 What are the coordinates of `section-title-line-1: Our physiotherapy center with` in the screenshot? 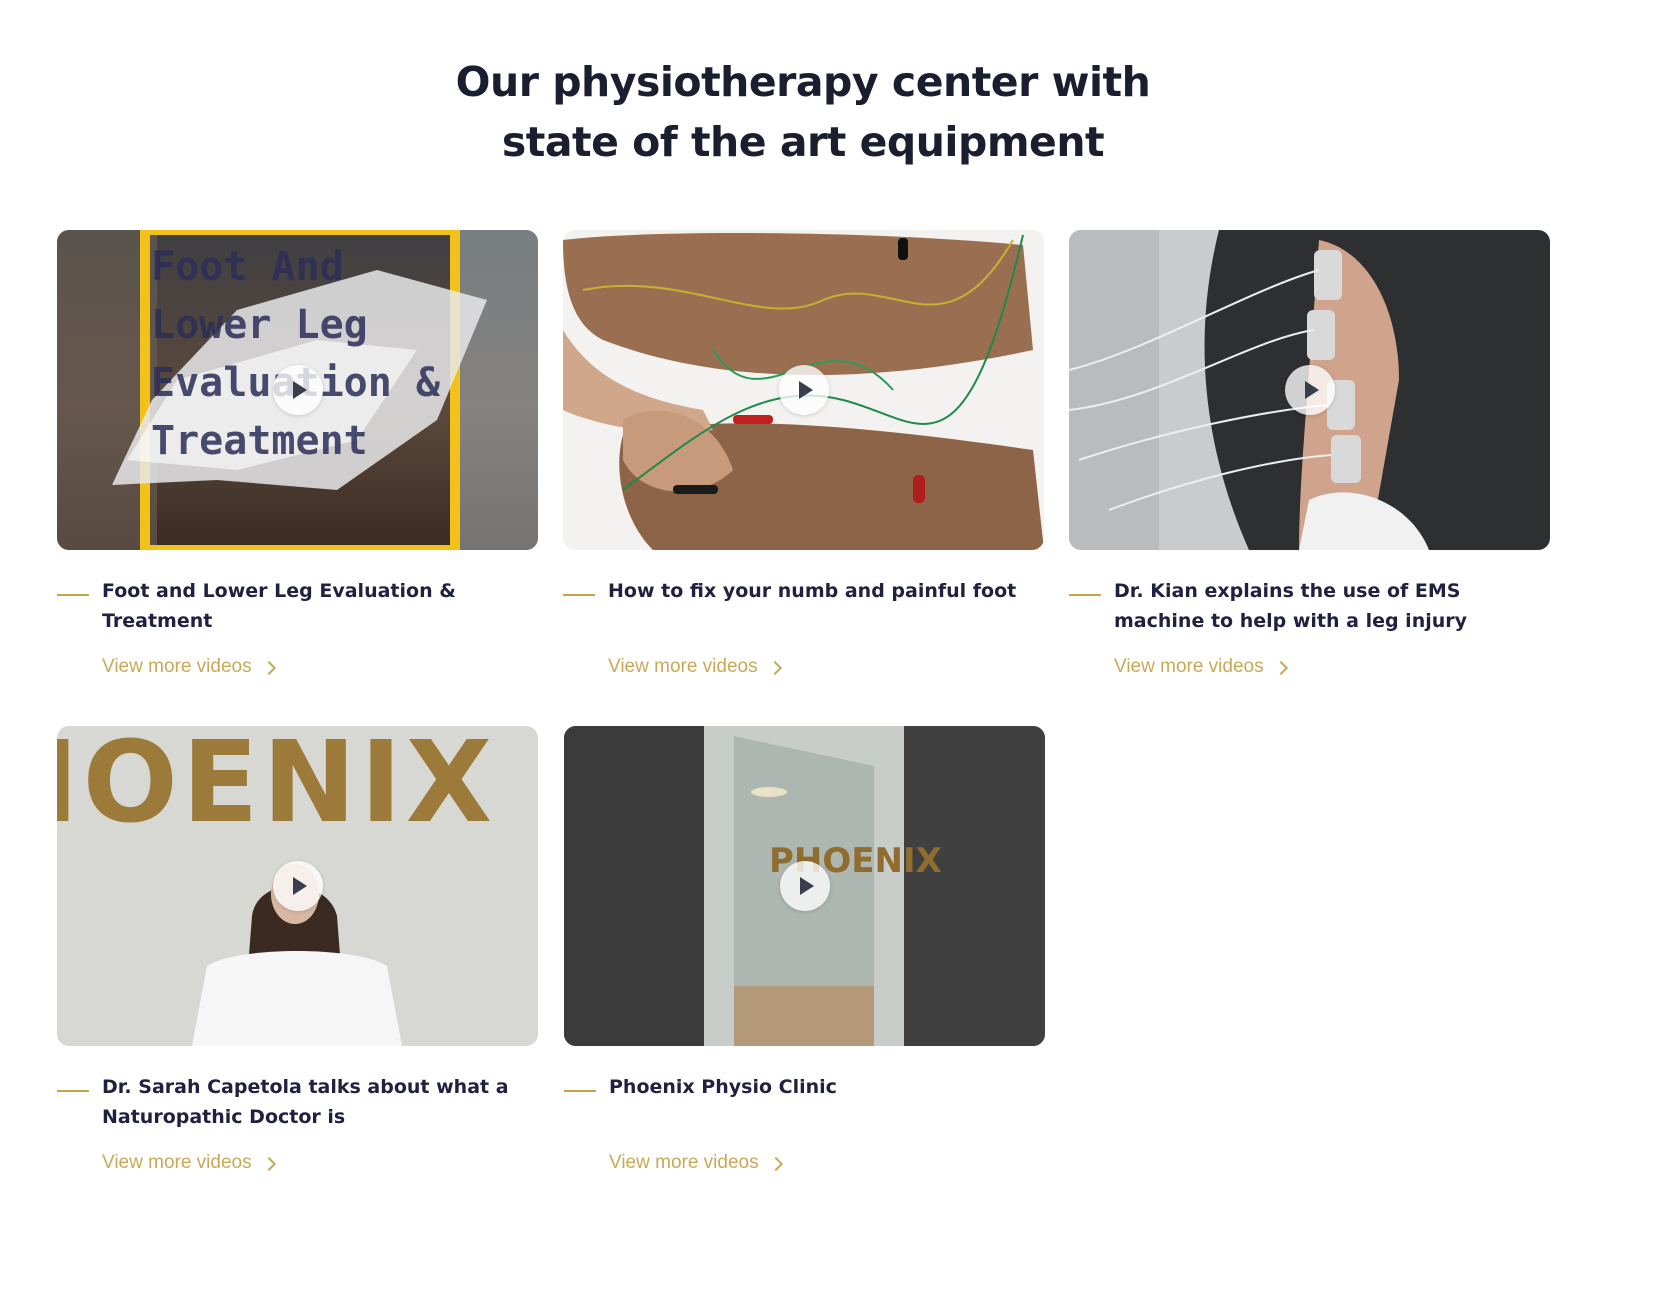 It's located at (803, 82).